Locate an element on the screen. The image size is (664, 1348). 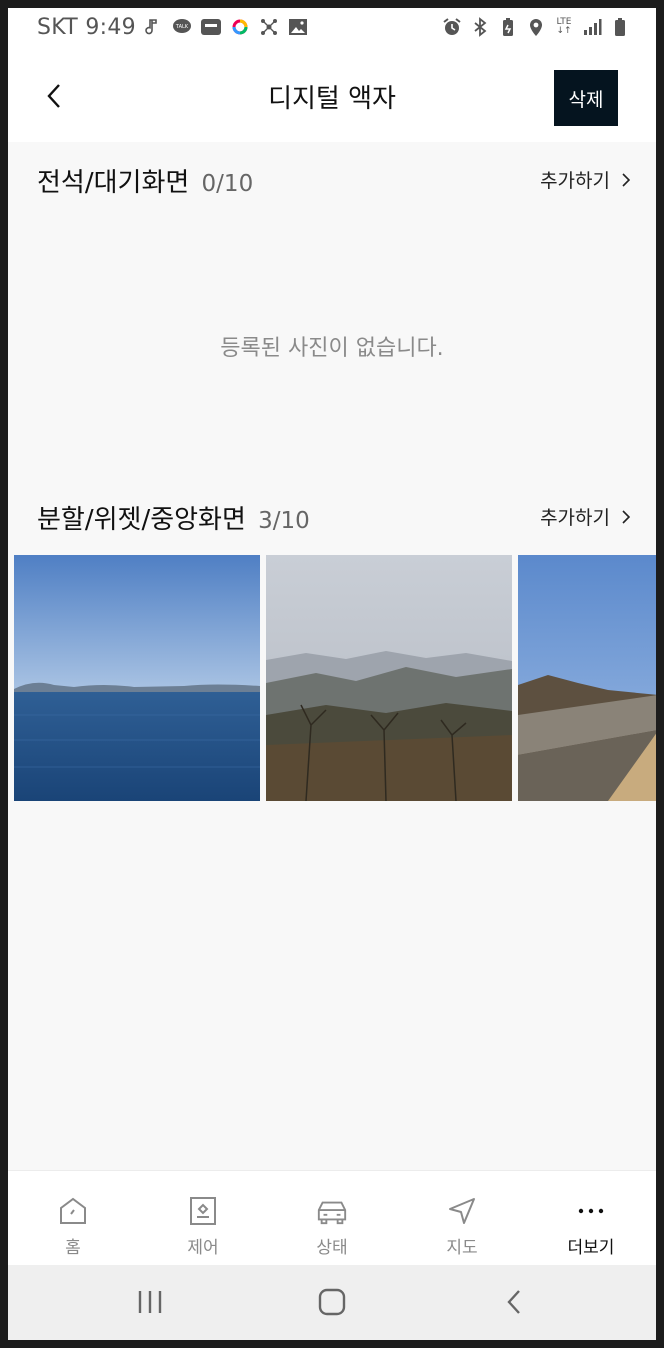
color-ring-icon is located at coordinates (240, 27).